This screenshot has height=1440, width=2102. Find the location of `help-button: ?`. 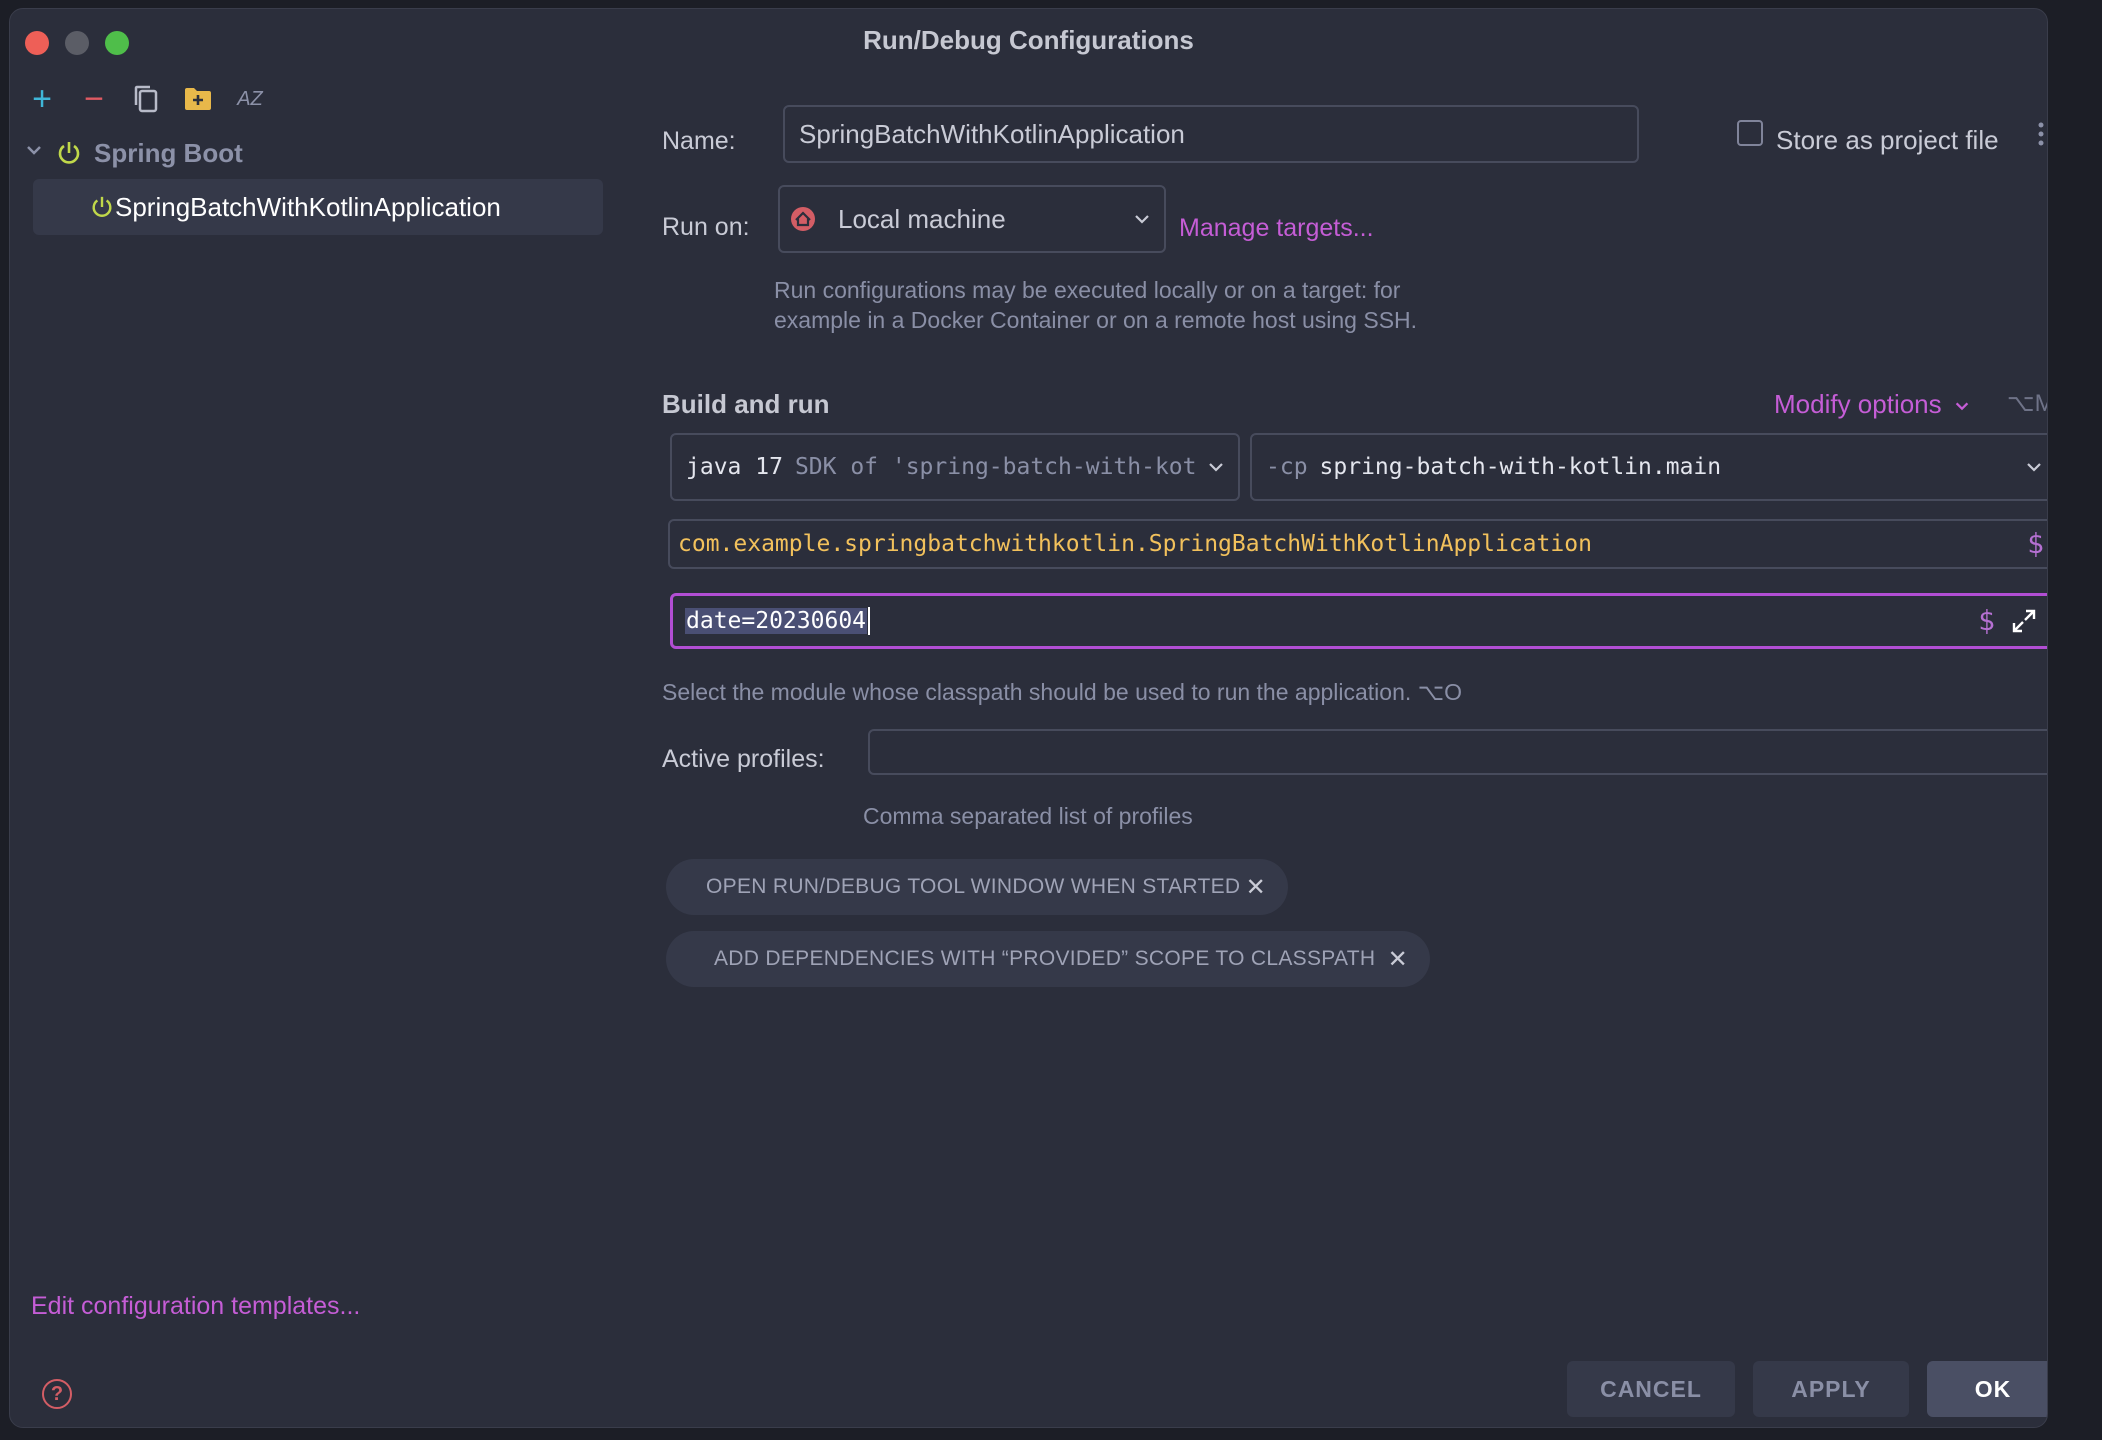

help-button: ? is located at coordinates (57, 1394).